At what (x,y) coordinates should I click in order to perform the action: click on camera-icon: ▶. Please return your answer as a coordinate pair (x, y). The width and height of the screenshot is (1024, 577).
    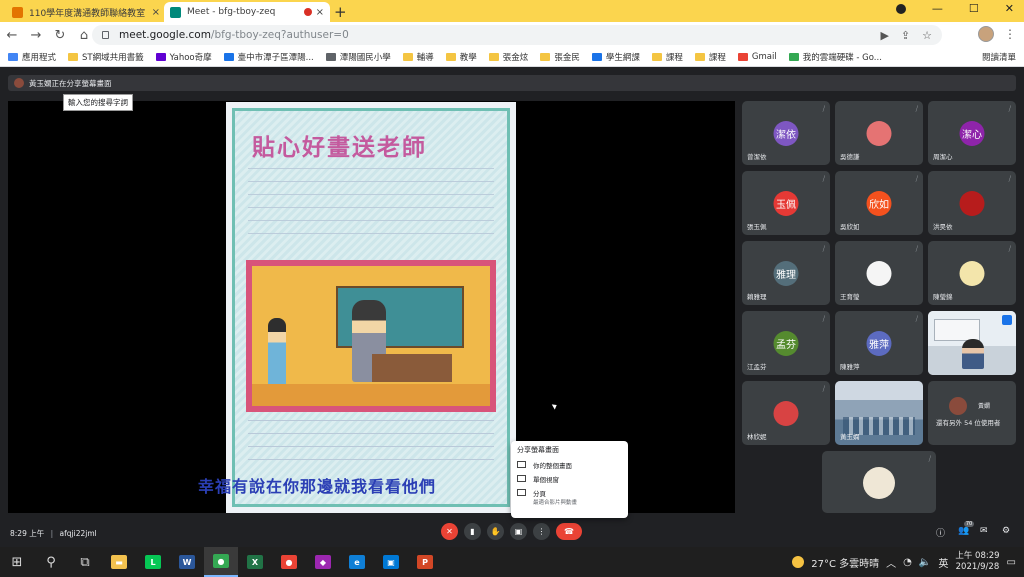
    Looking at the image, I should click on (884, 35).